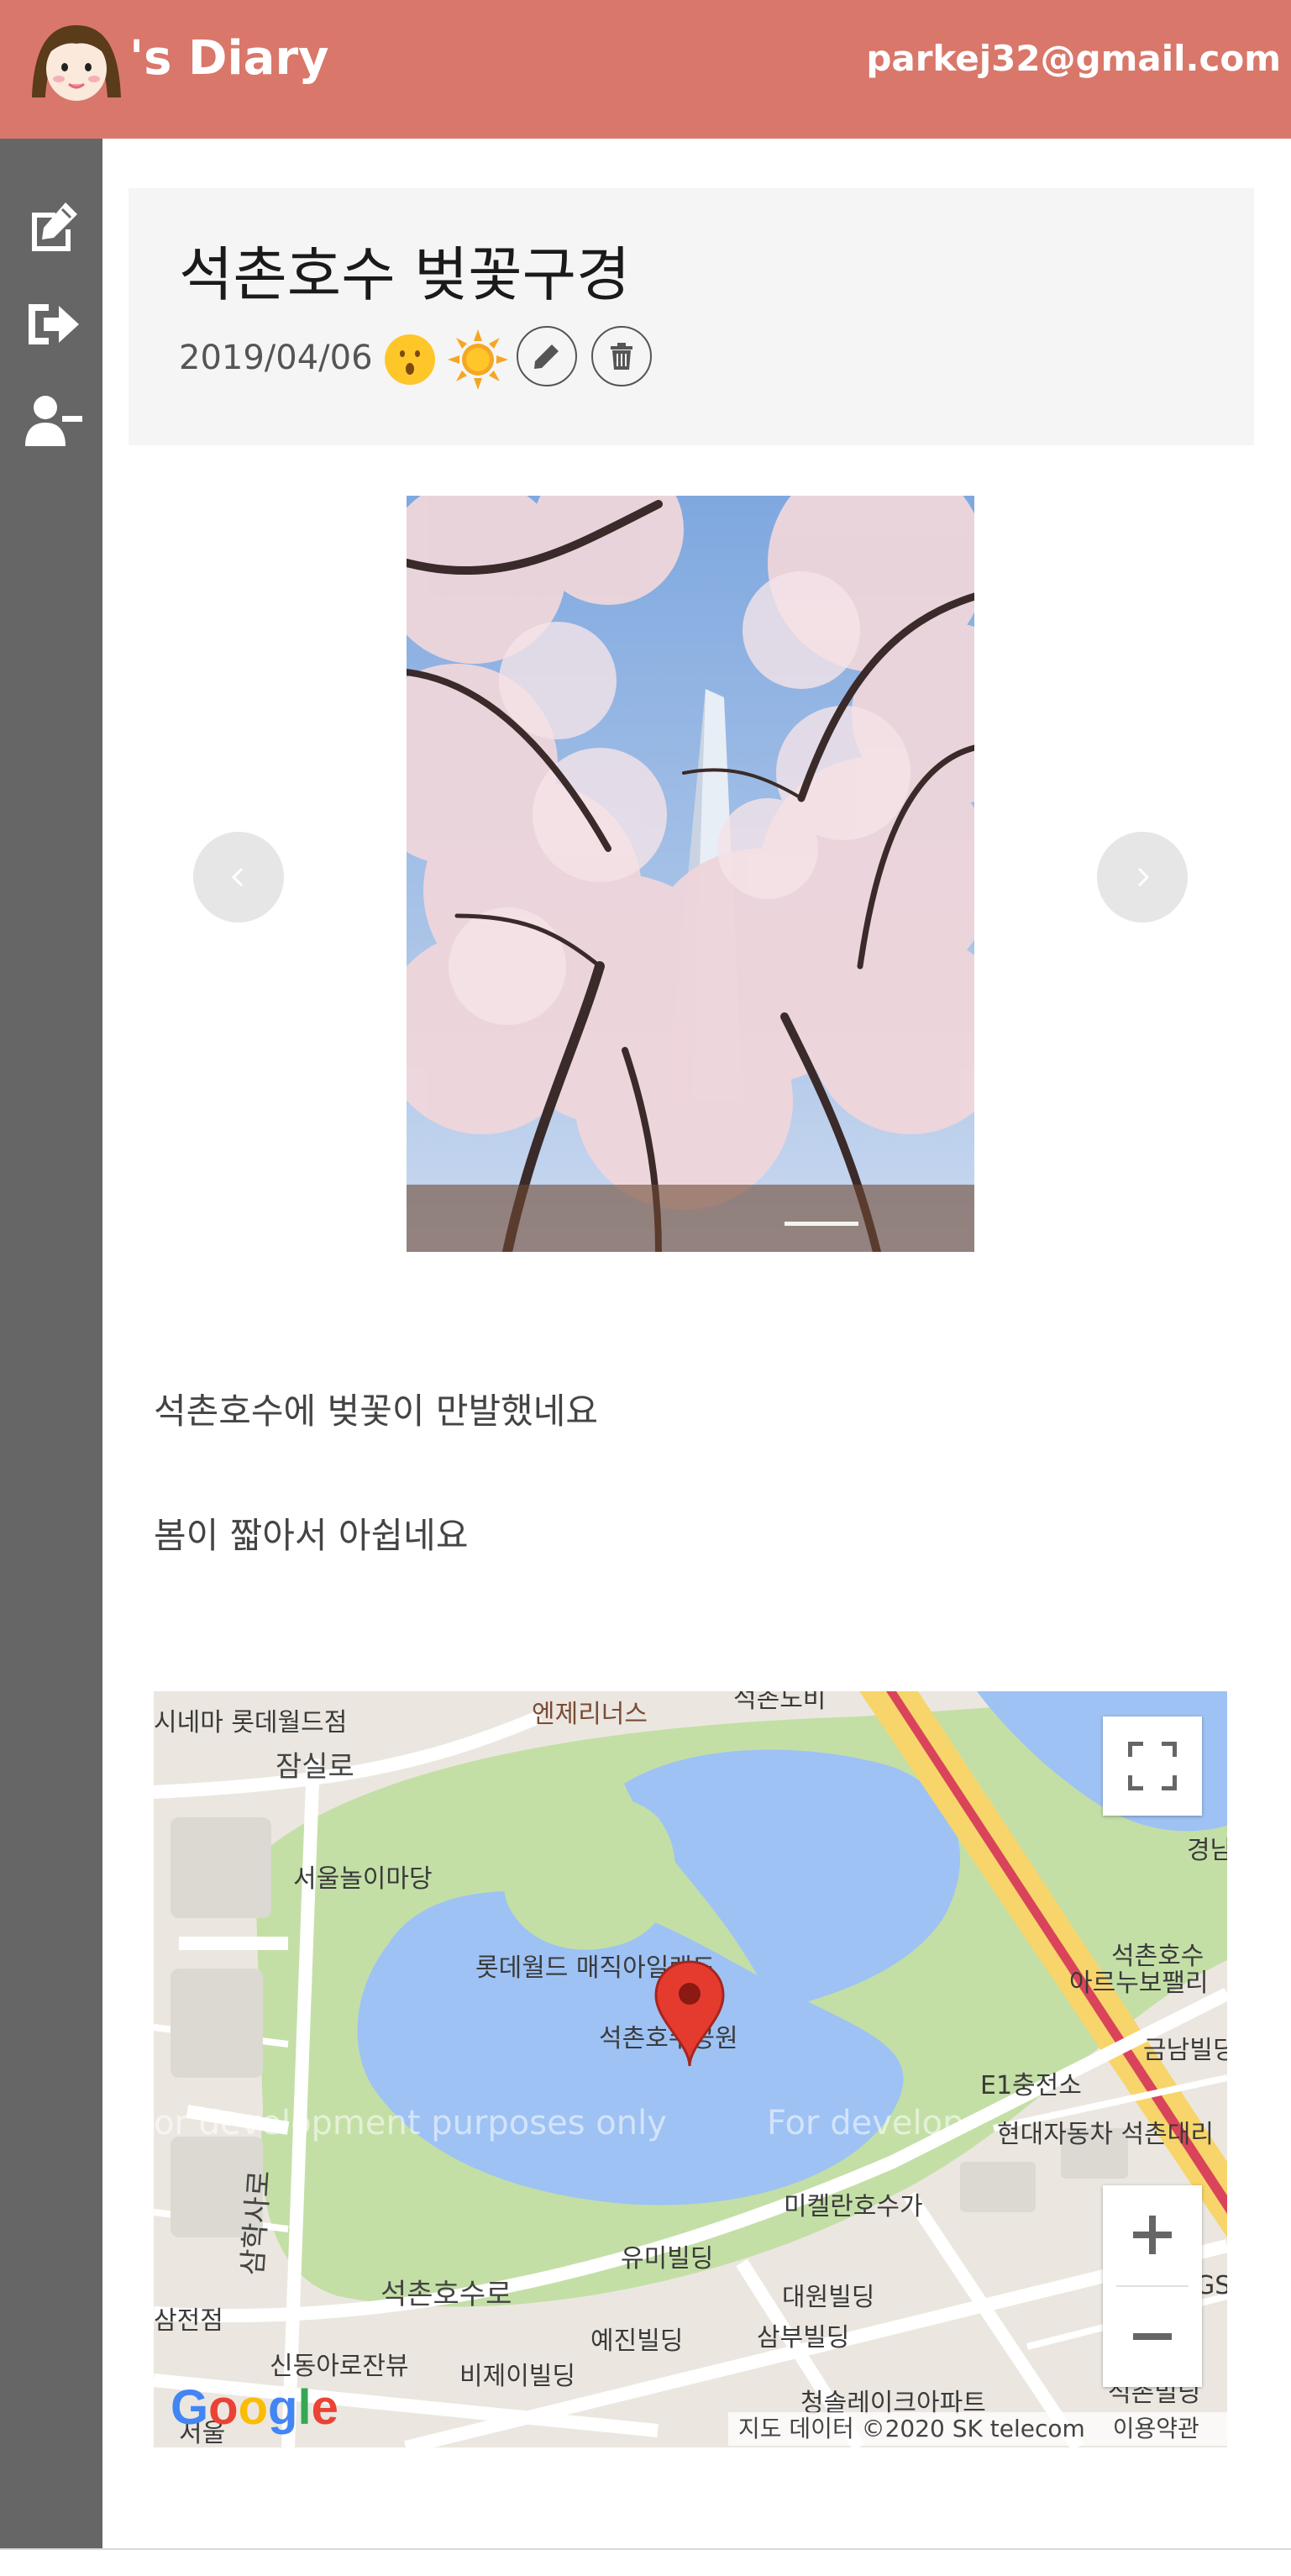 The image size is (1291, 2576). Describe the element at coordinates (645, 69) in the screenshot. I see `app-header: 's Diary parkej32@gmail.com` at that location.